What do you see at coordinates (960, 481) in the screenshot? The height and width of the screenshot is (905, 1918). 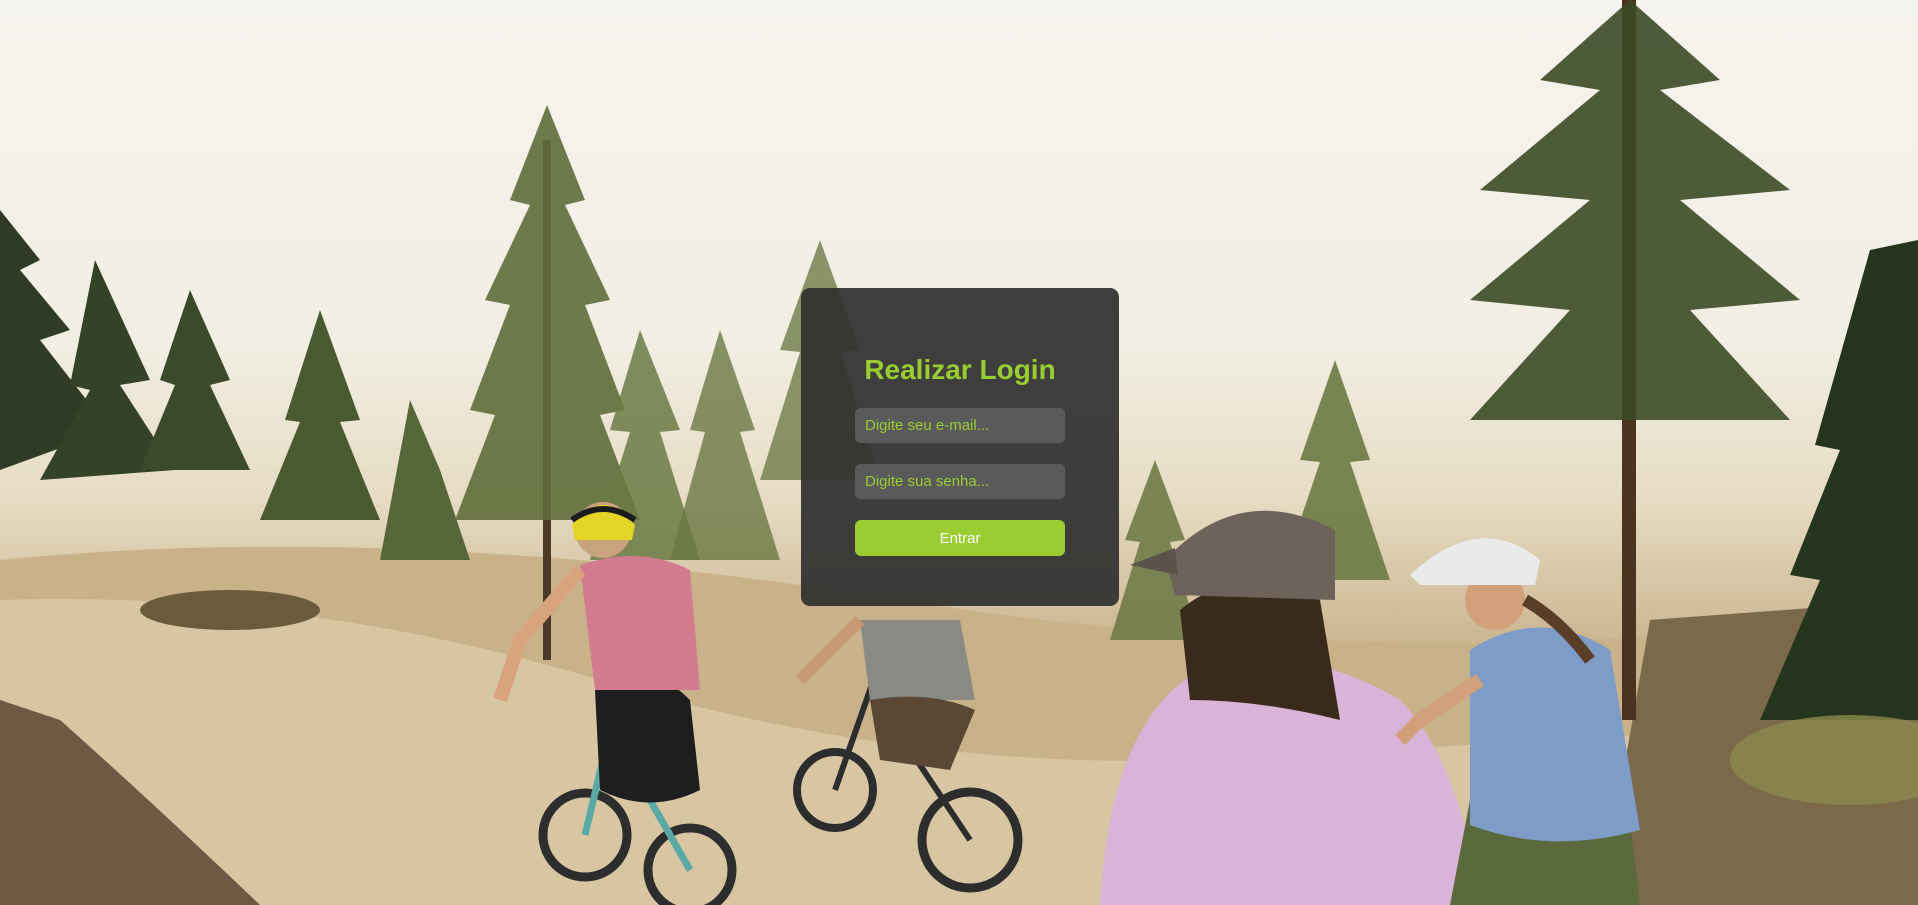 I see `password-input` at bounding box center [960, 481].